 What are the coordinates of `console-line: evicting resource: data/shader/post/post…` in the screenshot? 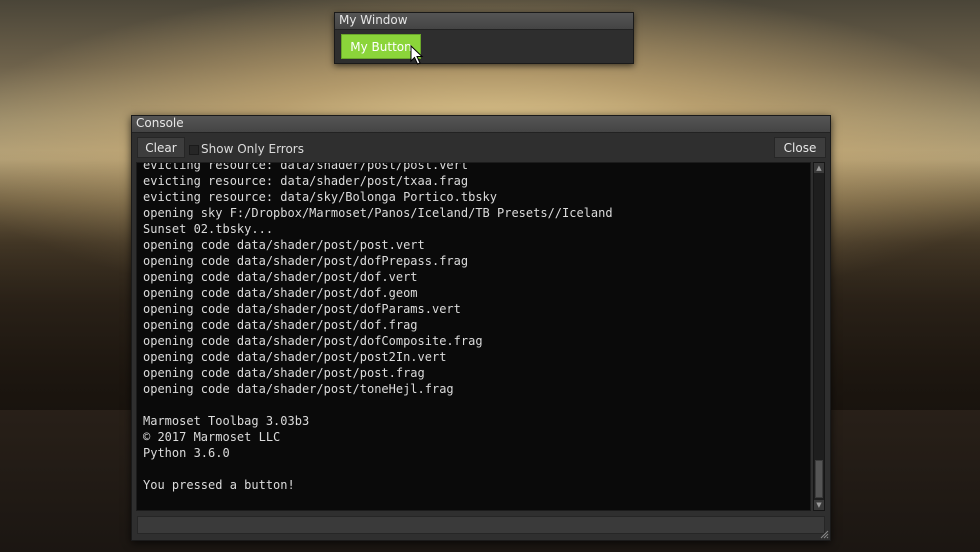 It's located at (306, 167).